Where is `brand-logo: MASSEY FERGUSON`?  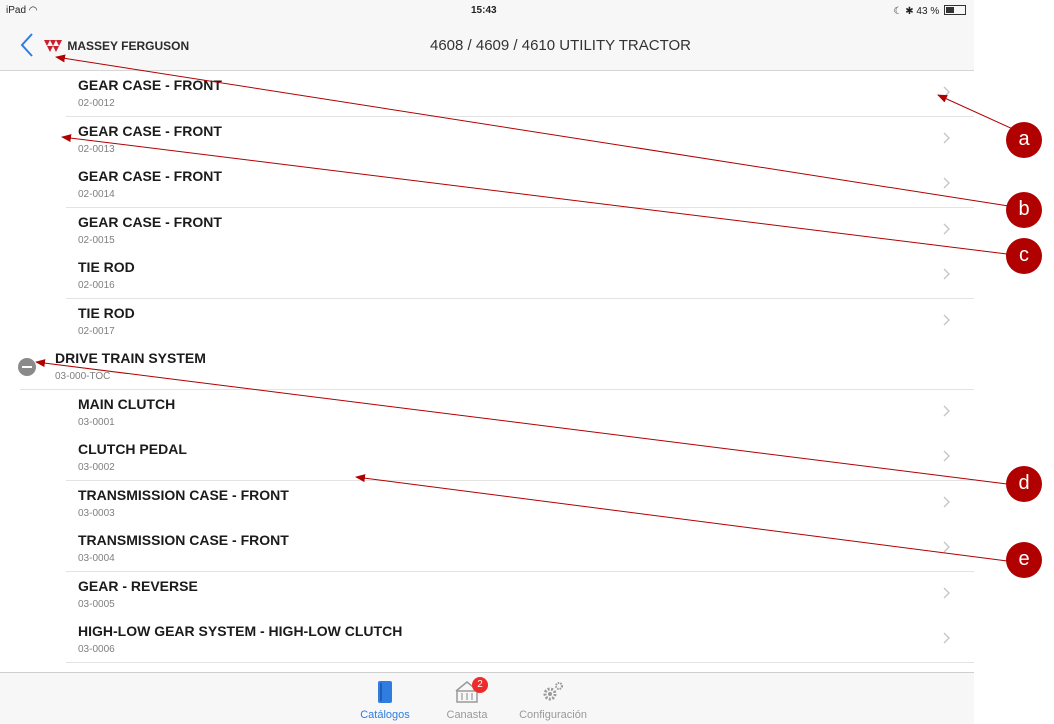
brand-logo: MASSEY FERGUSON is located at coordinates (116, 46).